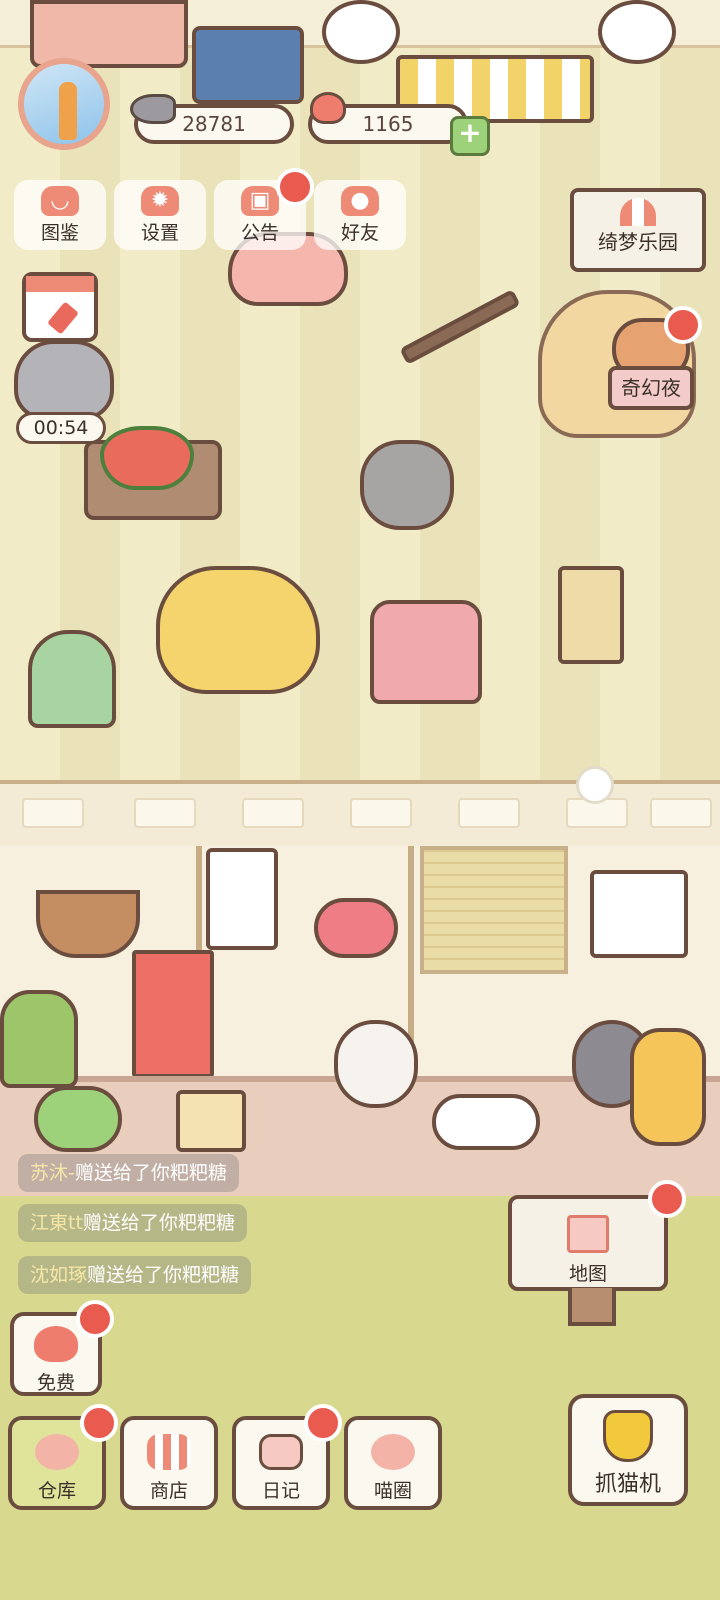  What do you see at coordinates (64, 380) in the screenshot?
I see `mouse-event-avatar` at bounding box center [64, 380].